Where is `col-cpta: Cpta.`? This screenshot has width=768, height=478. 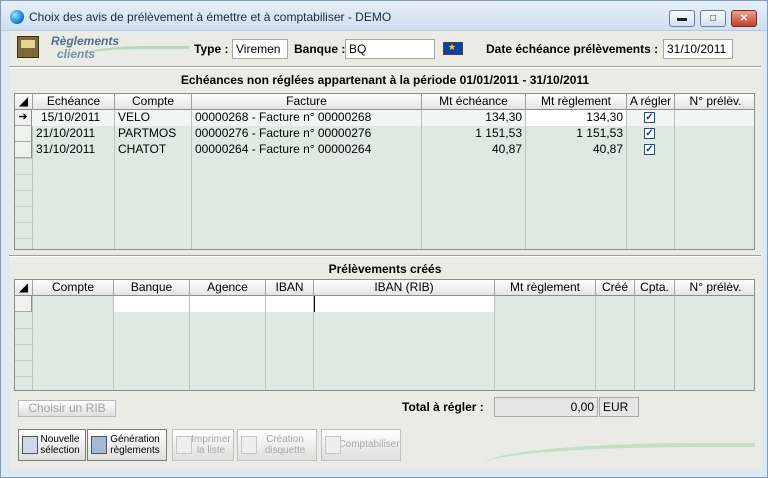
col-cpta: Cpta. is located at coordinates (655, 288).